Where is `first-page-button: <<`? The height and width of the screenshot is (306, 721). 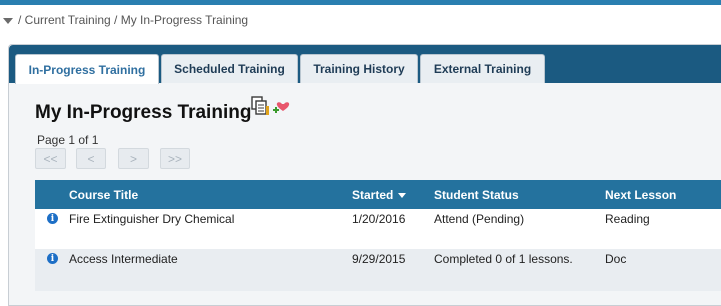 first-page-button: << is located at coordinates (50, 158).